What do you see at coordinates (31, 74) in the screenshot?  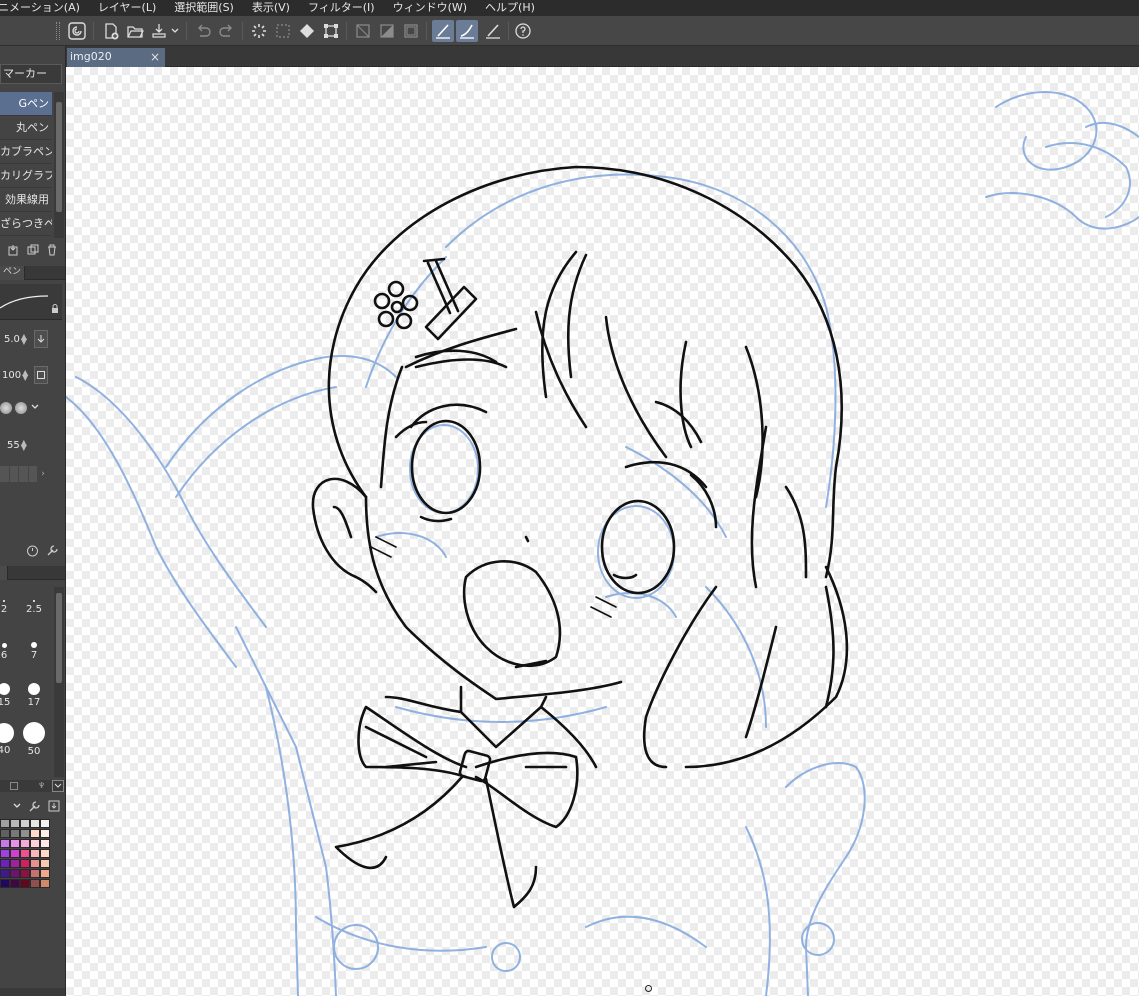 I see `subtool-group-tab: マーカー` at bounding box center [31, 74].